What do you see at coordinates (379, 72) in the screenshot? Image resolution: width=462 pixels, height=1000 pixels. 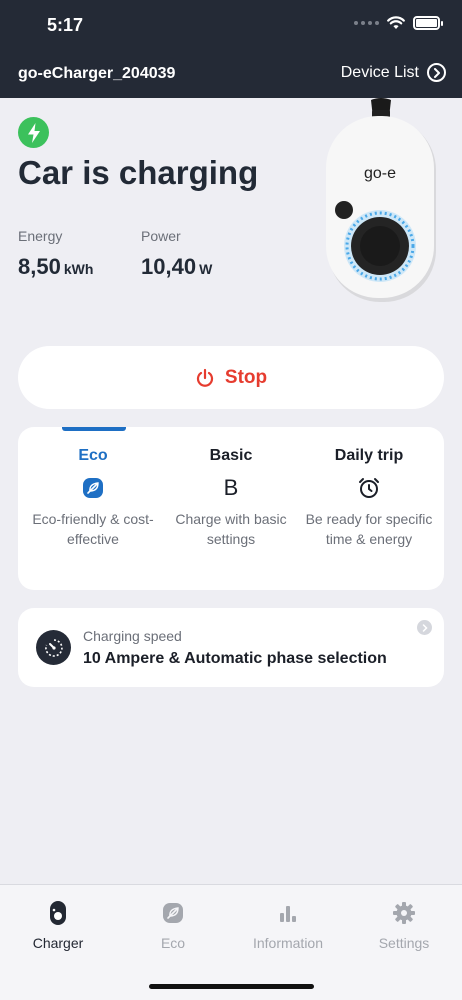 I see `device-list-label: Device List` at bounding box center [379, 72].